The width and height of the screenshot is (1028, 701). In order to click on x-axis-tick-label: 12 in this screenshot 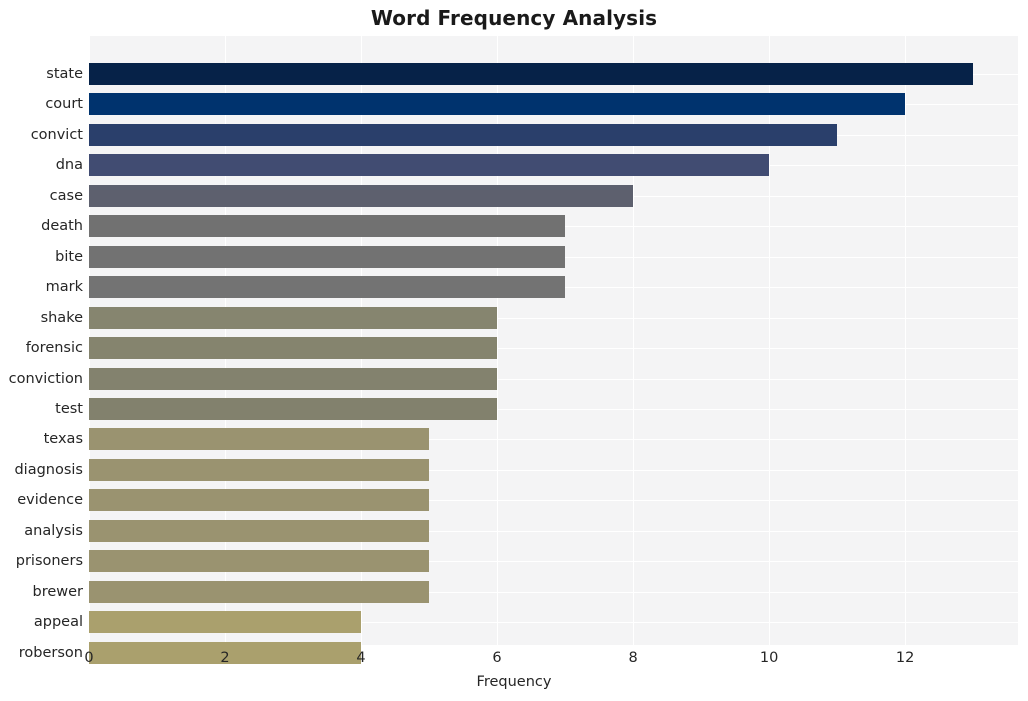, I will do `click(905, 658)`.